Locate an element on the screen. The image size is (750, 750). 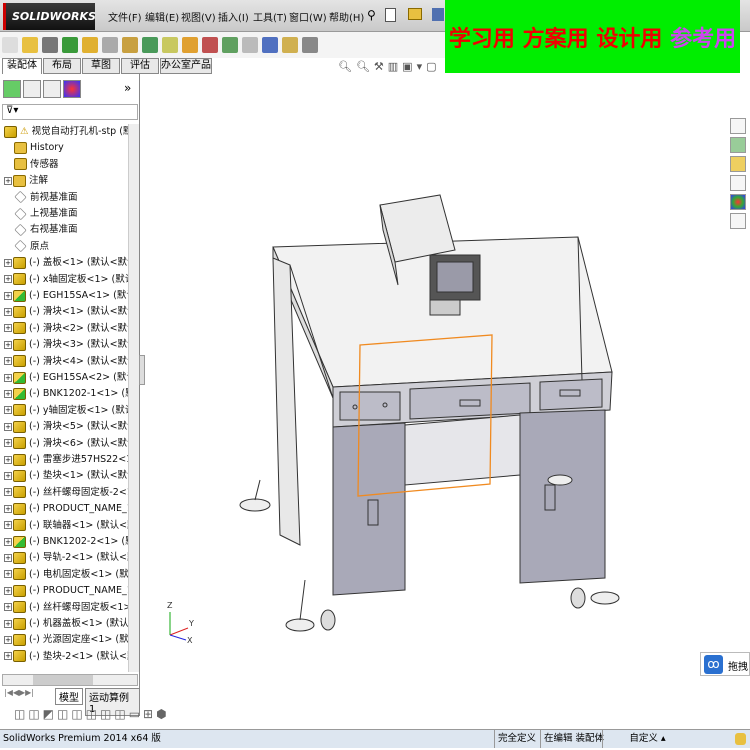
tree-item: + (-) y轴固定板<1> (默认<默认_显示状态-1>) is located at coordinates (64, 411).